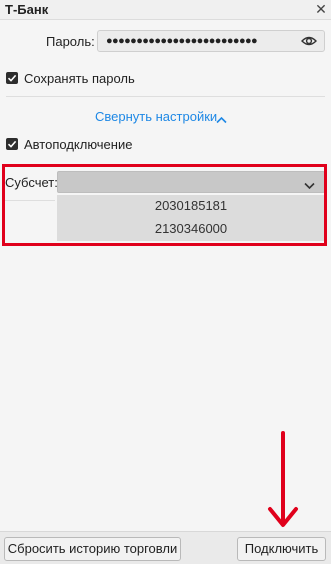  I want to click on close-icon: ✕, so click(321, 9).